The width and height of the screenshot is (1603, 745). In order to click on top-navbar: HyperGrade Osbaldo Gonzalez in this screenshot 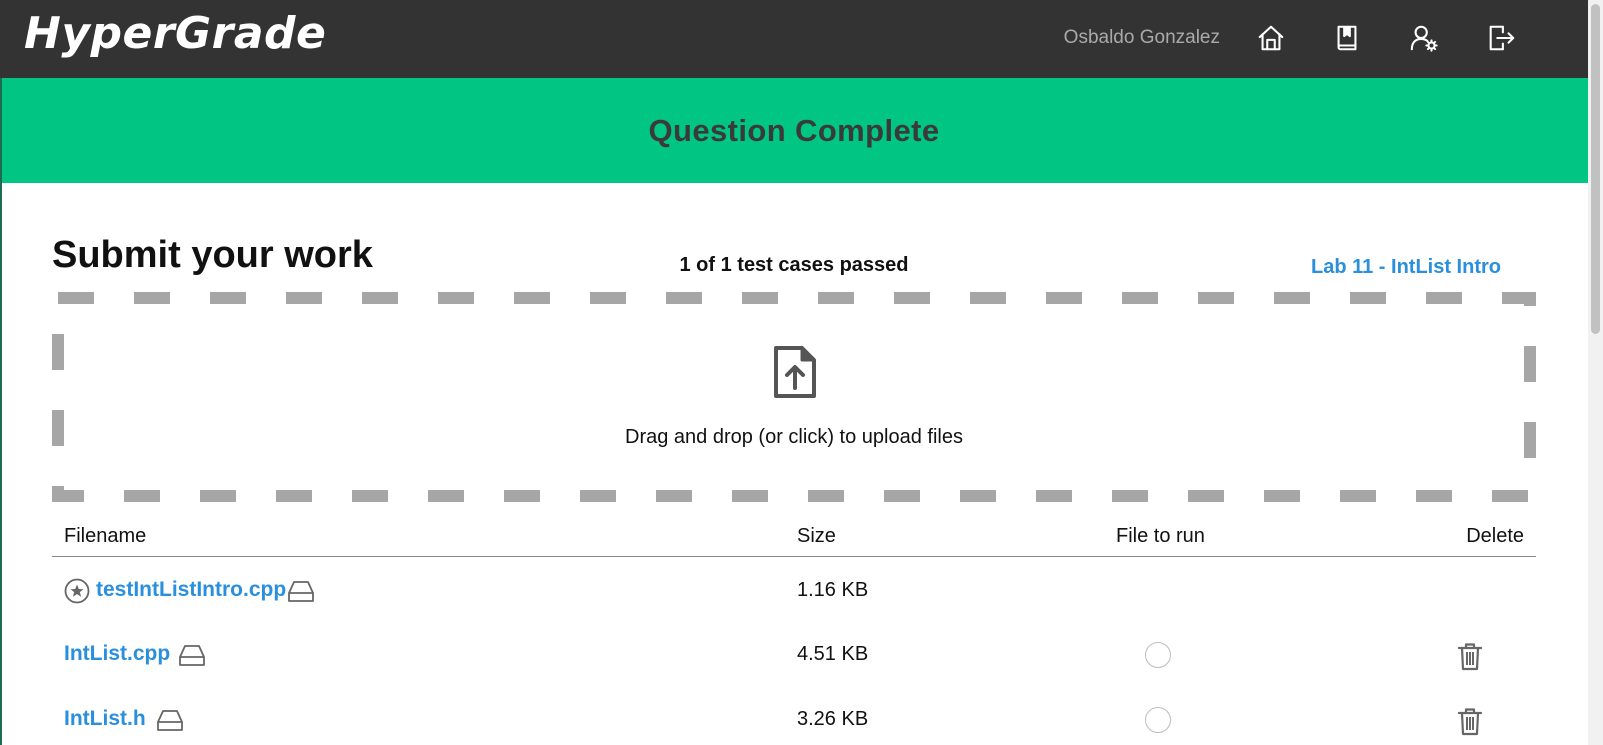, I will do `click(794, 39)`.